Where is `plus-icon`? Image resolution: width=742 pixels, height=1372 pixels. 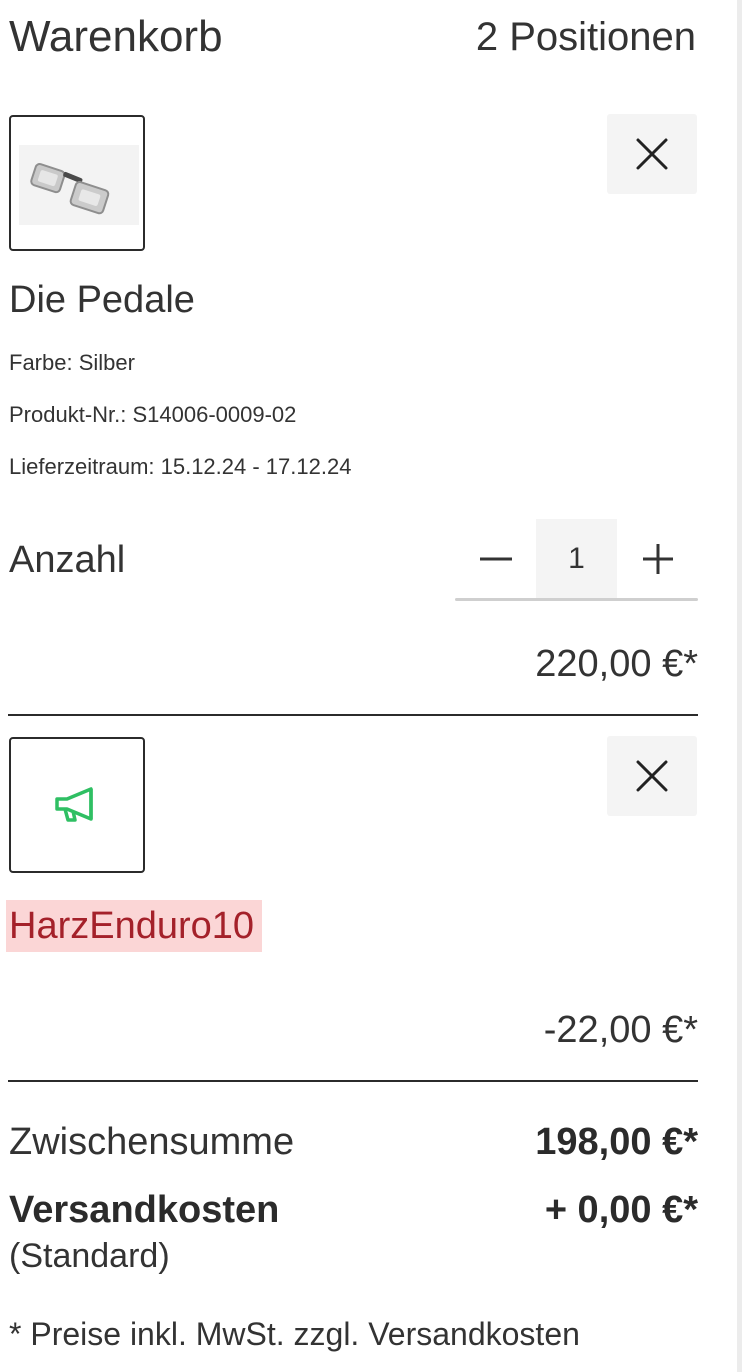
plus-icon is located at coordinates (657, 558).